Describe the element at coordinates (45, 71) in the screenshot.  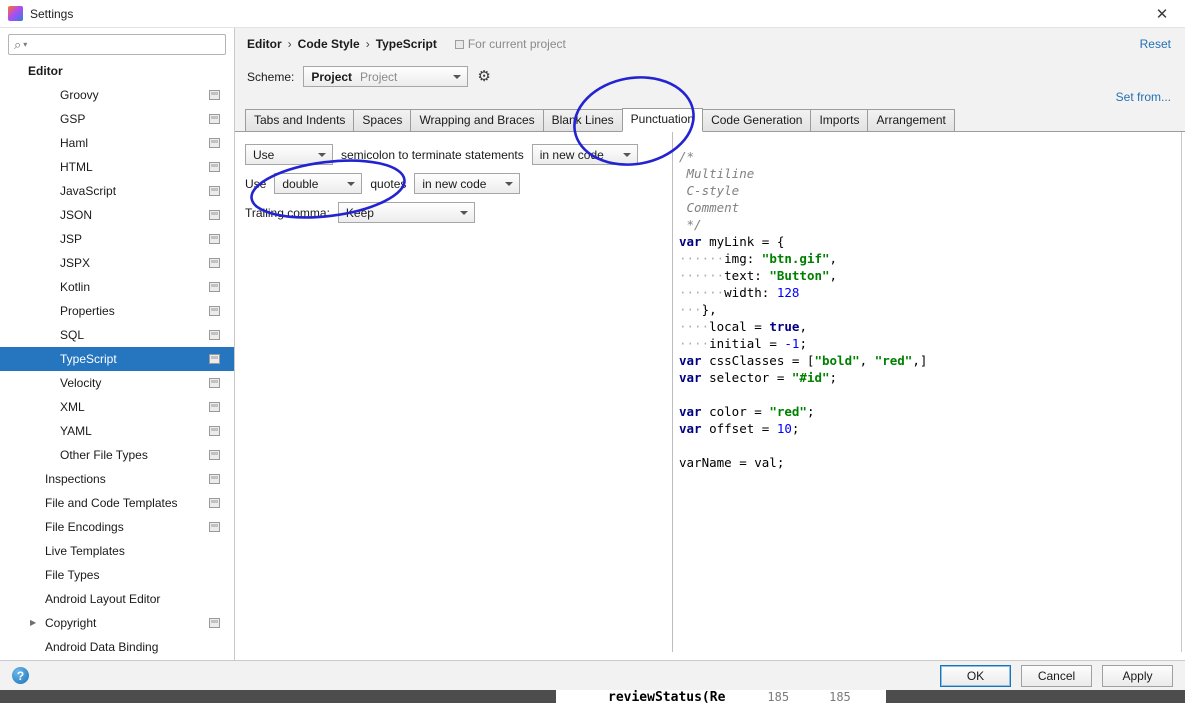
I see `sidebar-item-label: Editor` at that location.